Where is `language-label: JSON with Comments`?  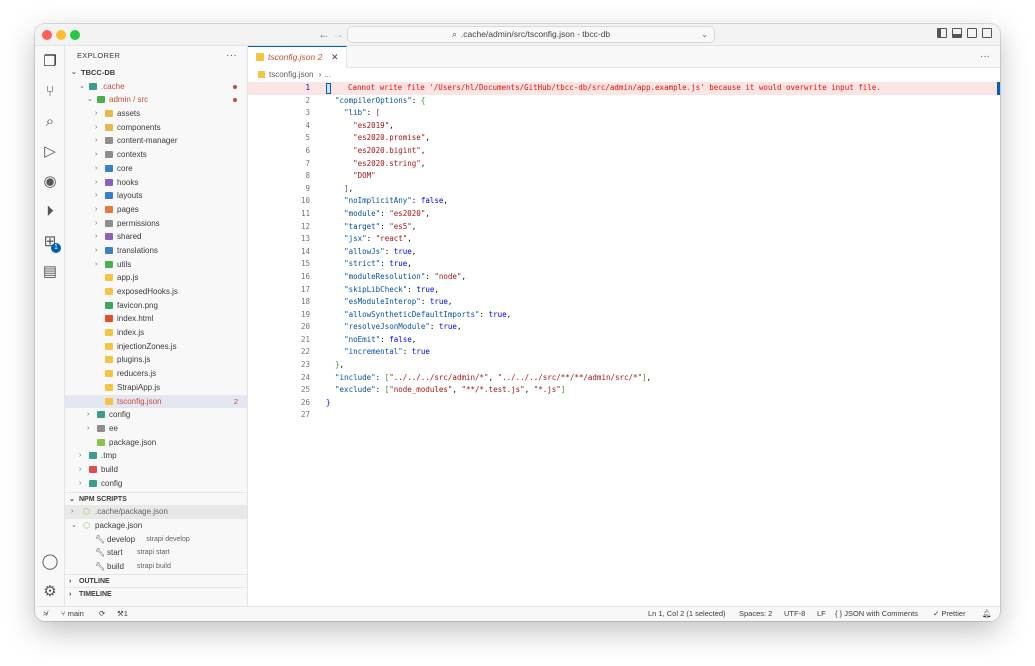 language-label: JSON with Comments is located at coordinates (881, 613).